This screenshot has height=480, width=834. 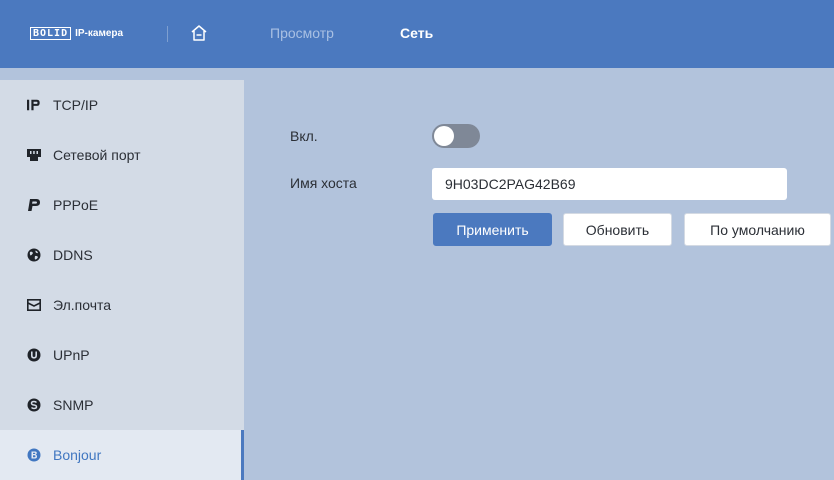 What do you see at coordinates (82, 305) in the screenshot?
I see `sidebar-item-label: Эл.почта` at bounding box center [82, 305].